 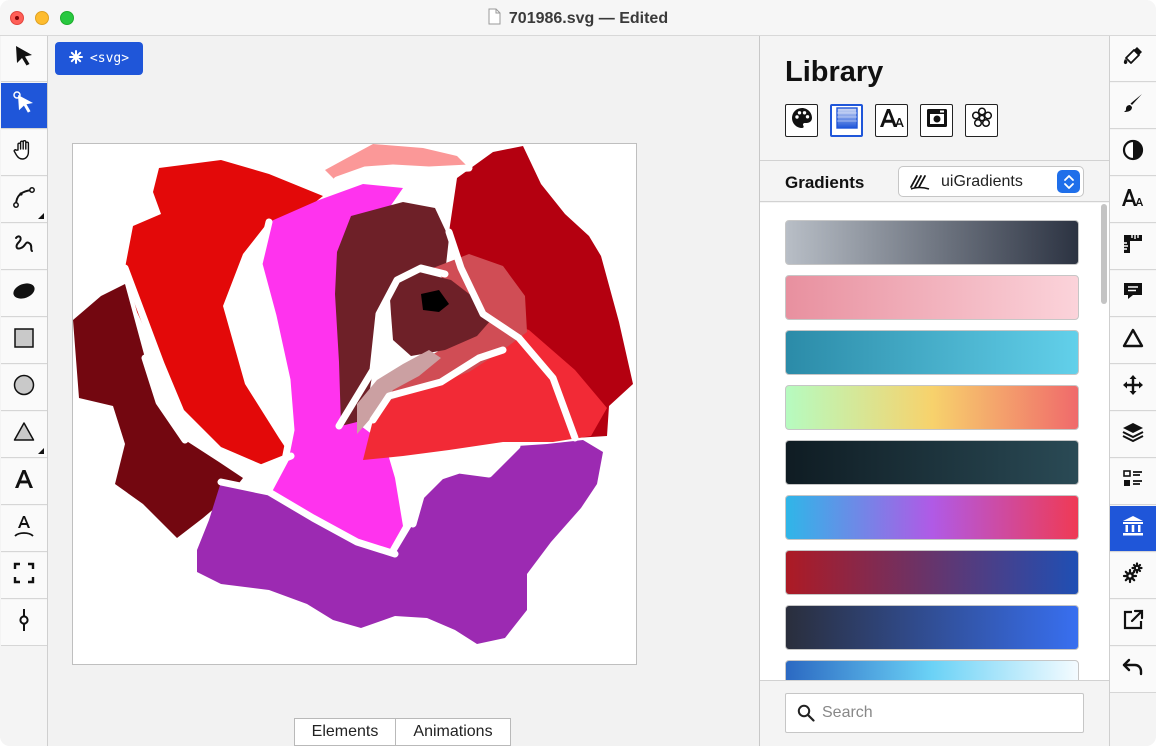 I want to click on rtool-comments, so click(x=1133, y=294).